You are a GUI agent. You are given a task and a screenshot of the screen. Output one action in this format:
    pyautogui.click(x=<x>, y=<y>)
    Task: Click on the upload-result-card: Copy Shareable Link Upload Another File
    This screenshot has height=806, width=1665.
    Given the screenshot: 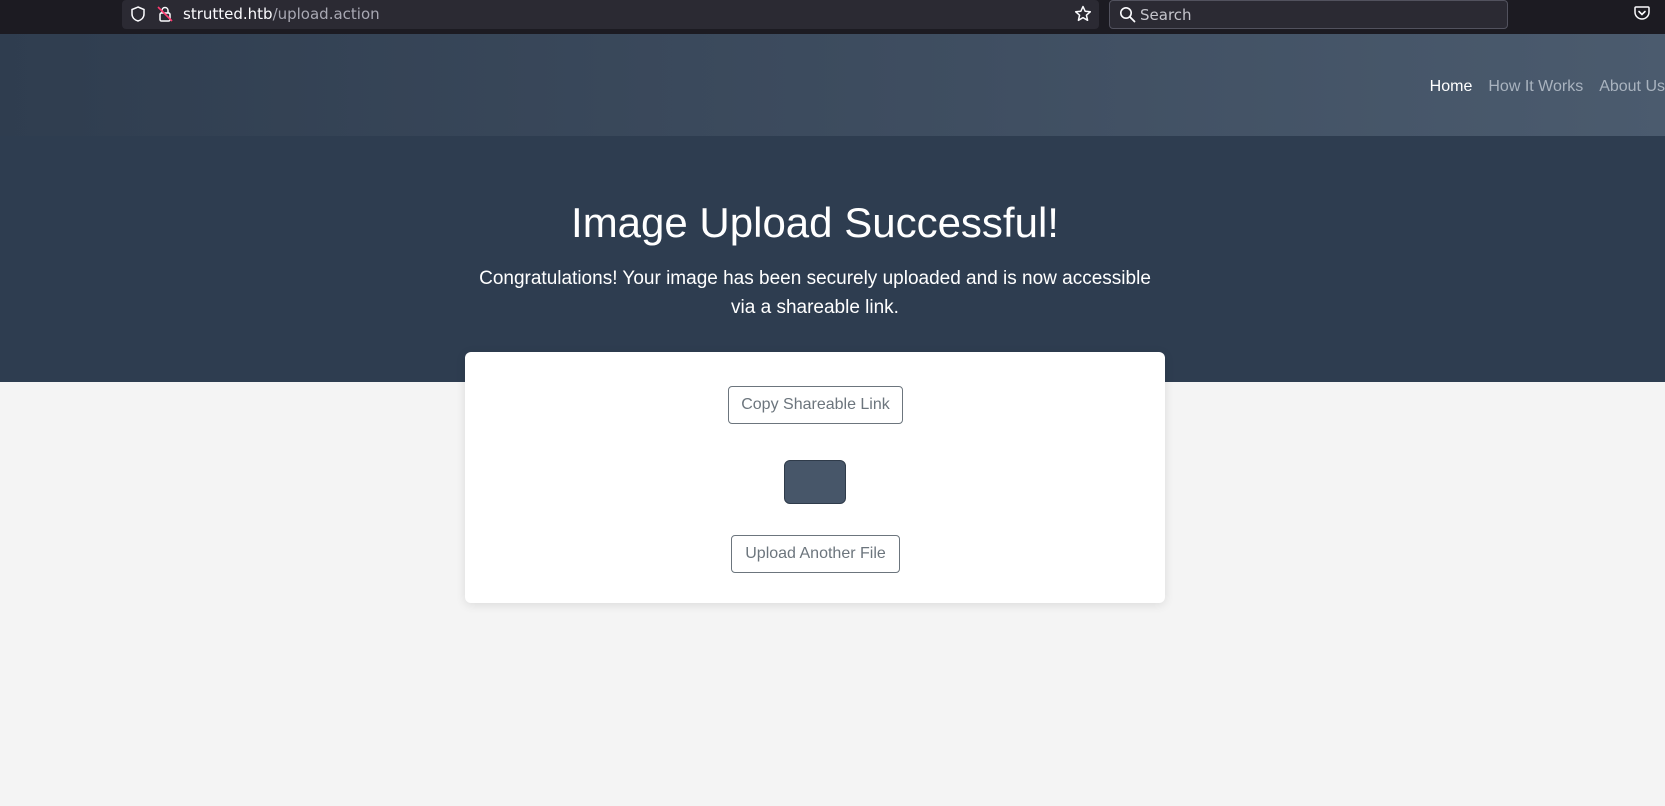 What is the action you would take?
    pyautogui.click(x=815, y=477)
    